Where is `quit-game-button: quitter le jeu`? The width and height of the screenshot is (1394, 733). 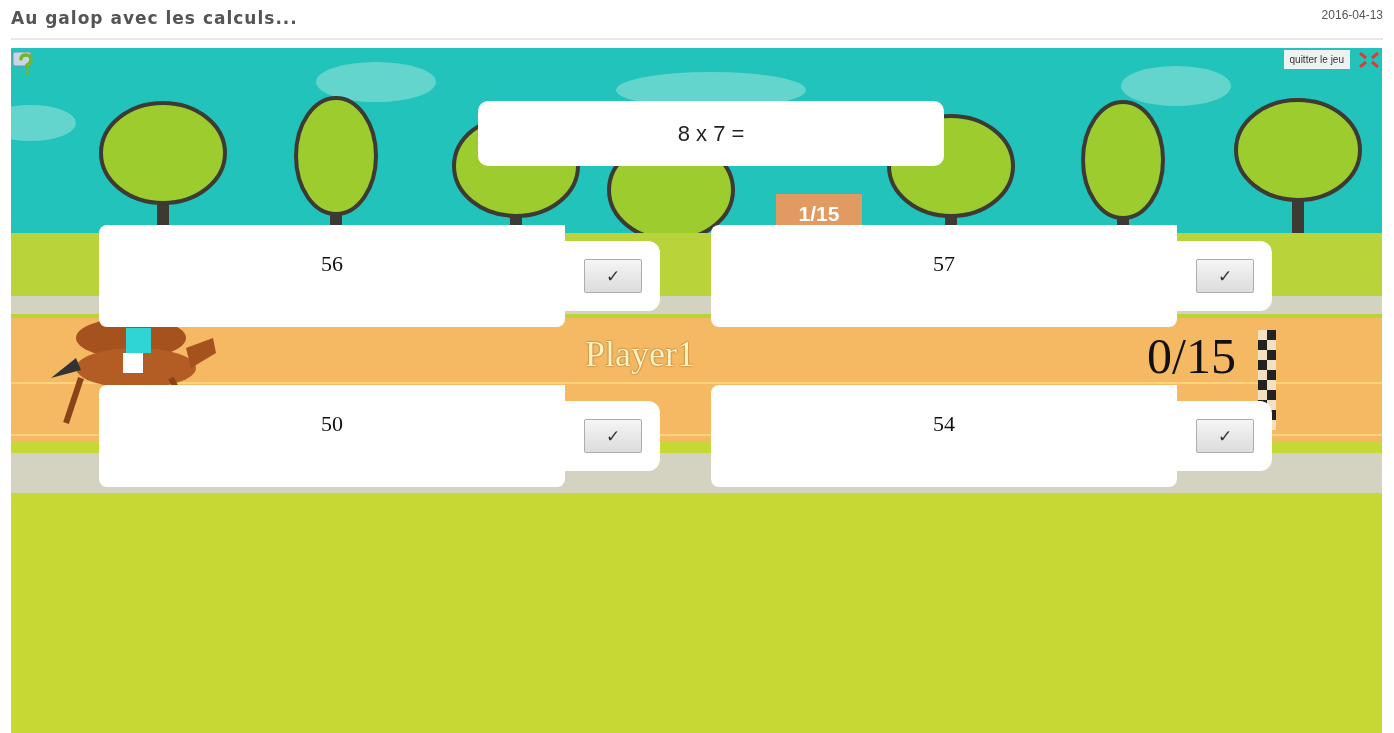 quit-game-button: quitter le jeu is located at coordinates (1316, 59).